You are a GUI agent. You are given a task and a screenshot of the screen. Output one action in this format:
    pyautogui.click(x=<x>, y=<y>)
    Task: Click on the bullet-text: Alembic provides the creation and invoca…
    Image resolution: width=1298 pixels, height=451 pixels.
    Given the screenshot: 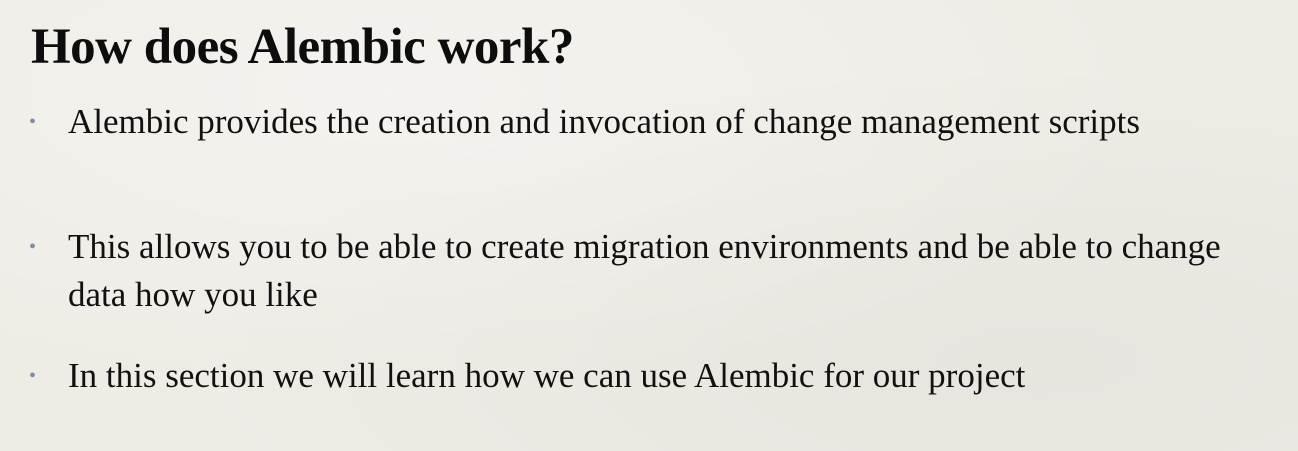 What is the action you would take?
    pyautogui.click(x=604, y=121)
    